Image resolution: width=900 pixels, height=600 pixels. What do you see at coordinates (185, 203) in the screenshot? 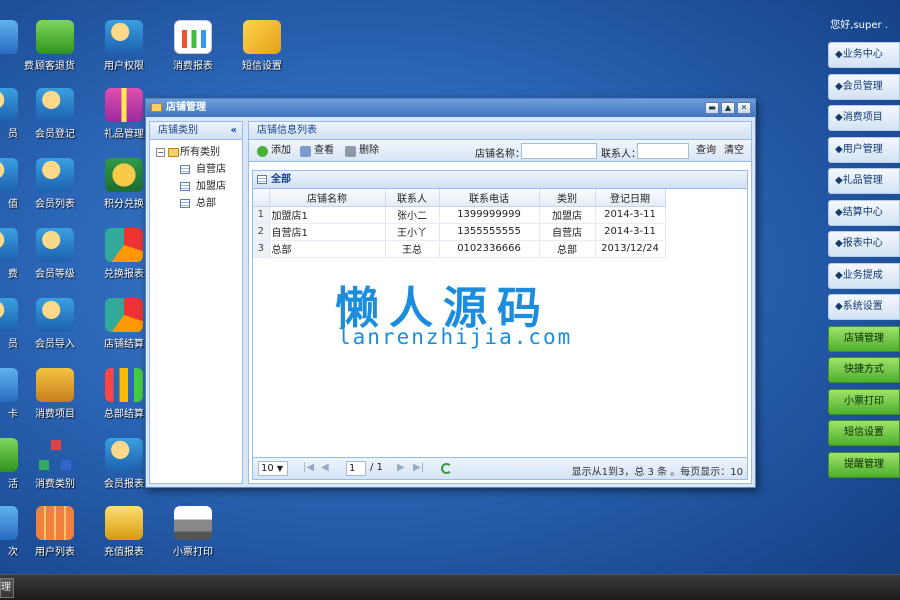
I see `list-leaf-icon` at bounding box center [185, 203].